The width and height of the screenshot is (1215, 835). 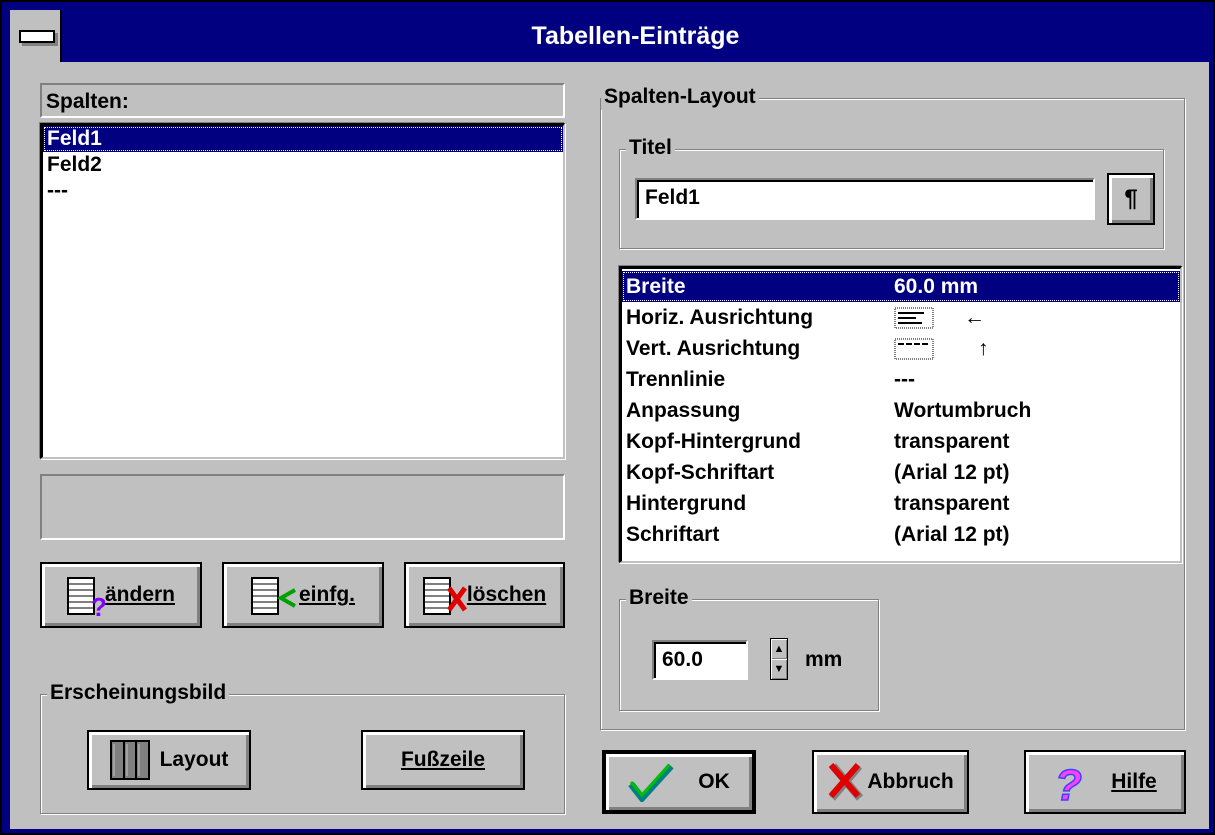 What do you see at coordinates (700, 660) in the screenshot?
I see `width-input: 60.0` at bounding box center [700, 660].